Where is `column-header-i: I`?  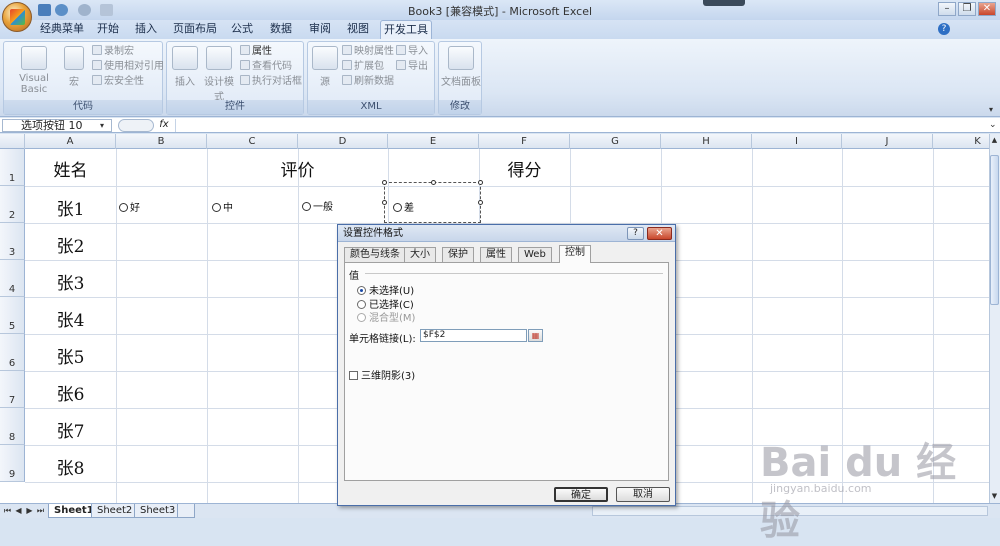 column-header-i: I is located at coordinates (797, 141).